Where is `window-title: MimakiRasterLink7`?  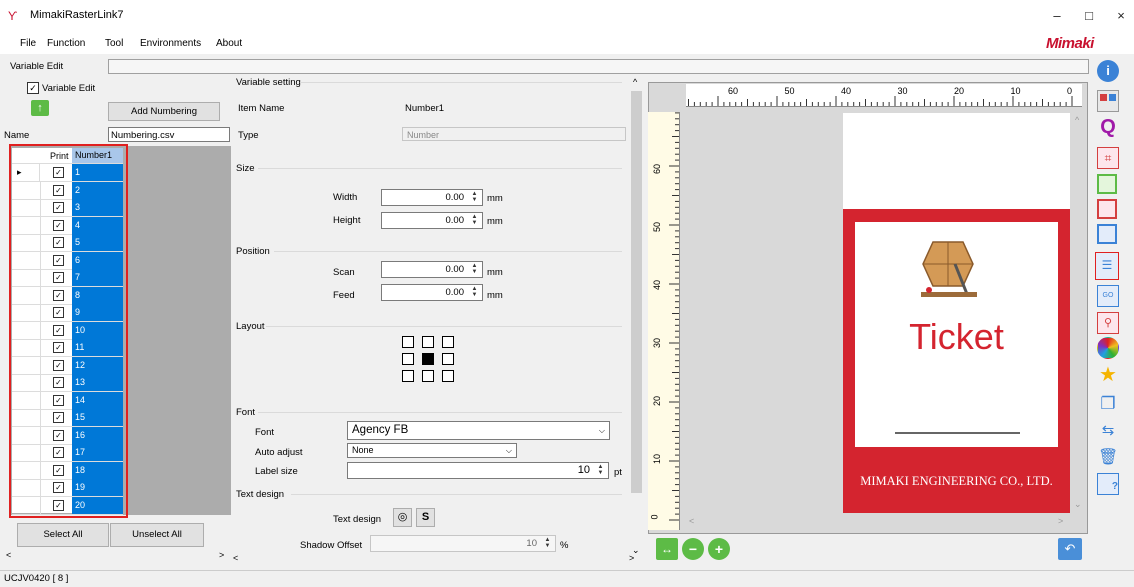 window-title: MimakiRasterLink7 is located at coordinates (77, 15).